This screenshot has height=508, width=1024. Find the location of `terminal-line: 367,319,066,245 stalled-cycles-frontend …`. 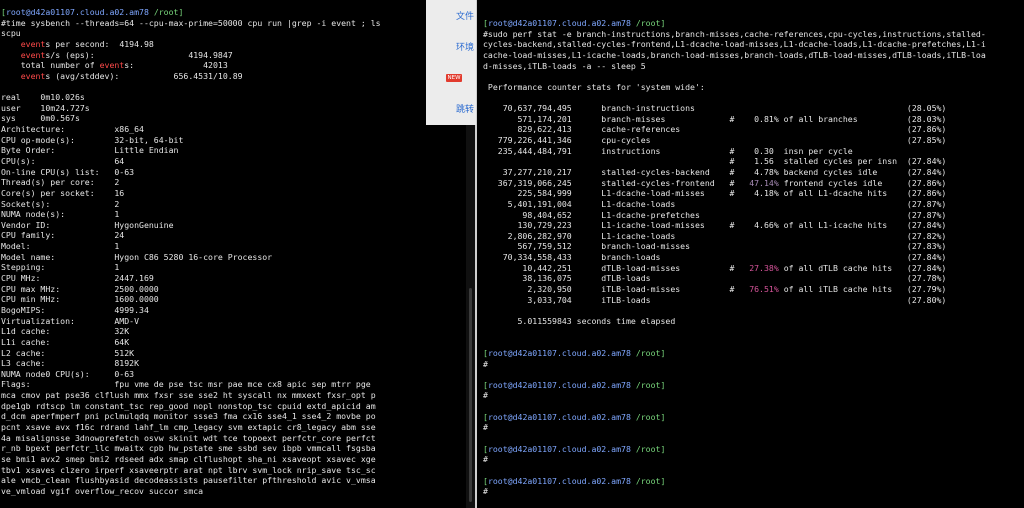

terminal-line: 367,319,066,245 stalled-cycles-frontend … is located at coordinates (753, 183).